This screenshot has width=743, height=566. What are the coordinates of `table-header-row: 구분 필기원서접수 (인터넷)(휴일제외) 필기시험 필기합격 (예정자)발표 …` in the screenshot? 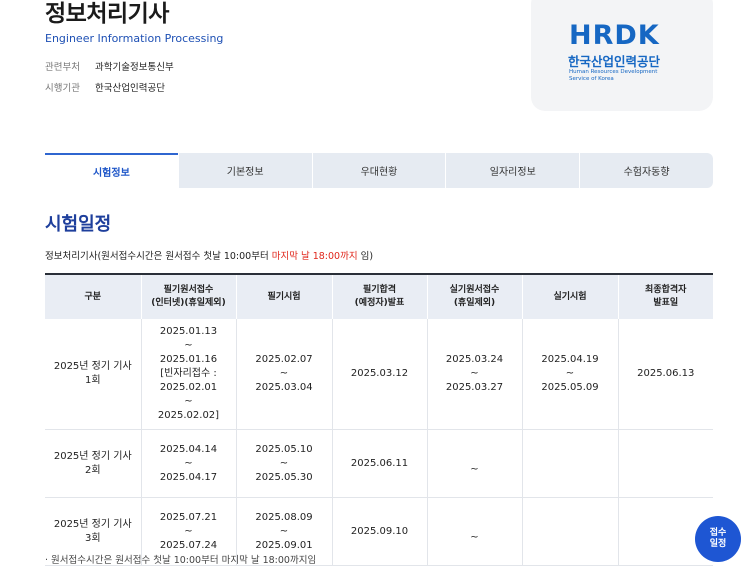 It's located at (379, 296).